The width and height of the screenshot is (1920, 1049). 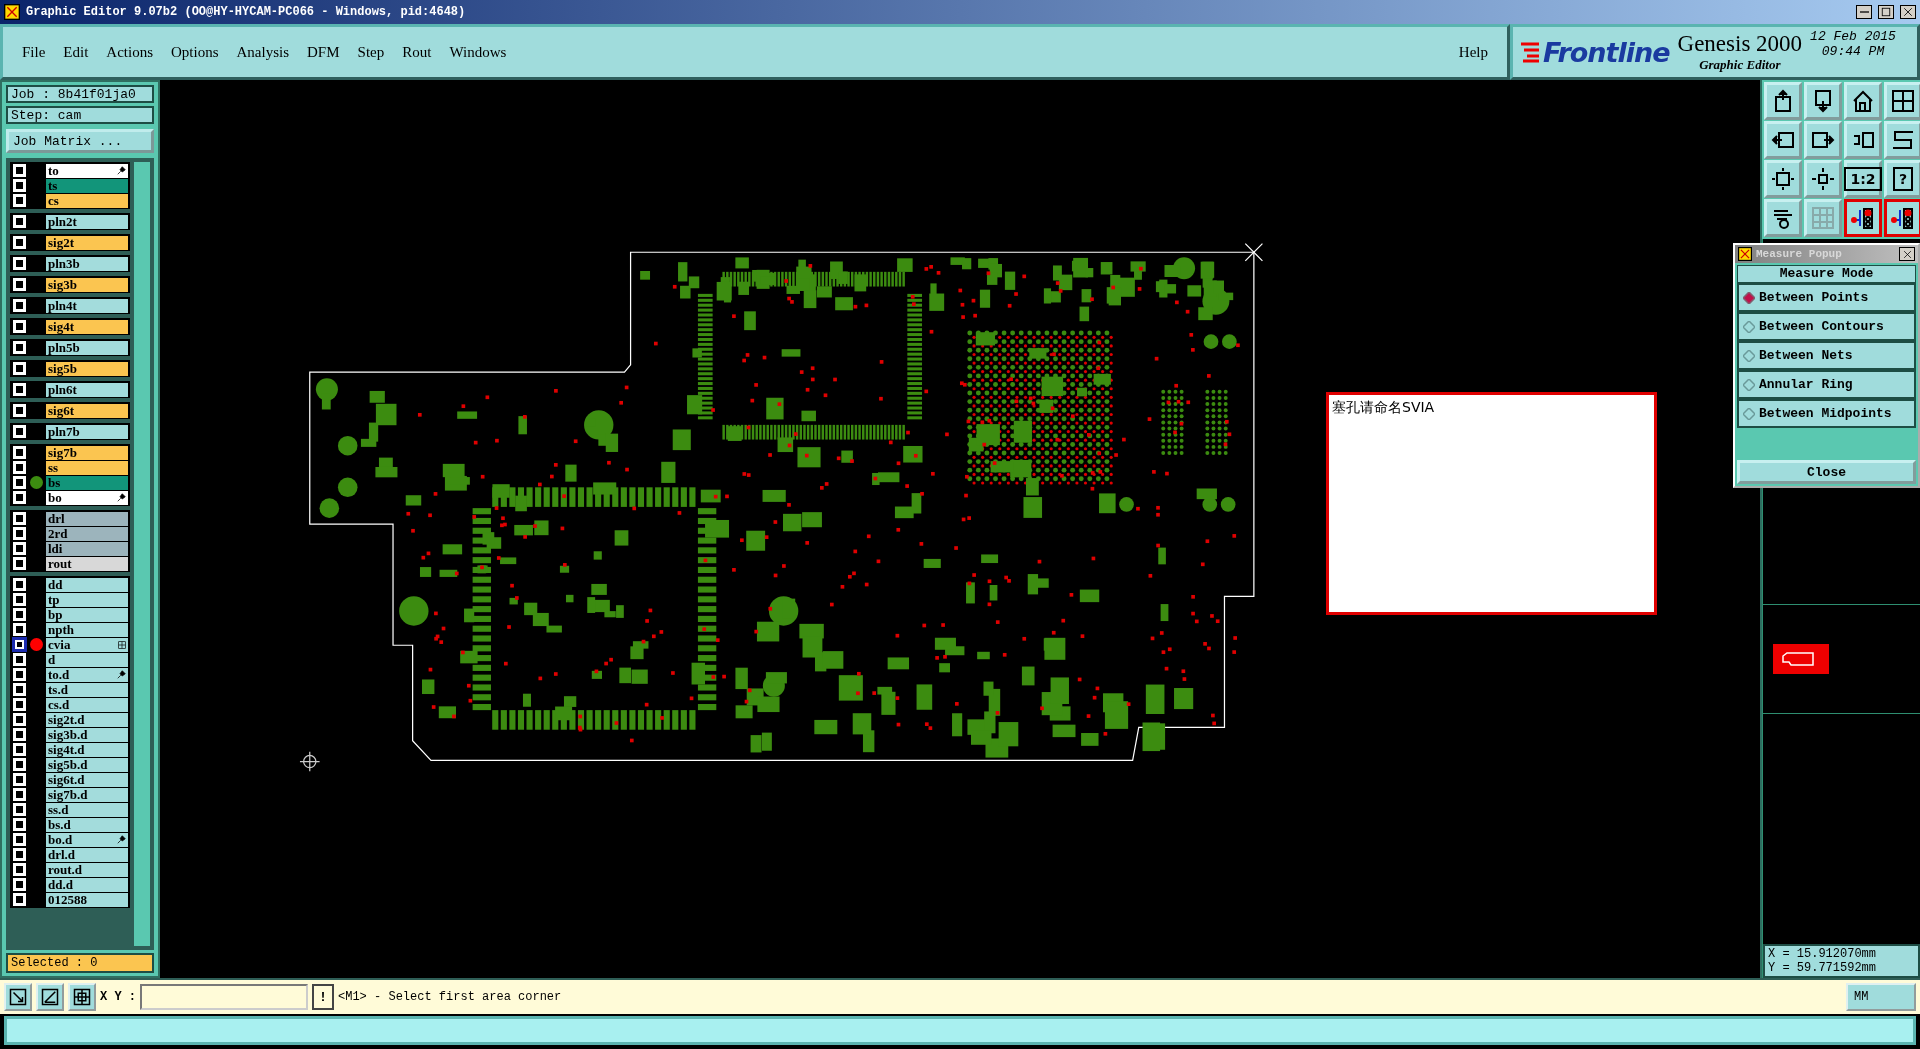 I want to click on layer-cell: cvia, so click(x=87, y=644).